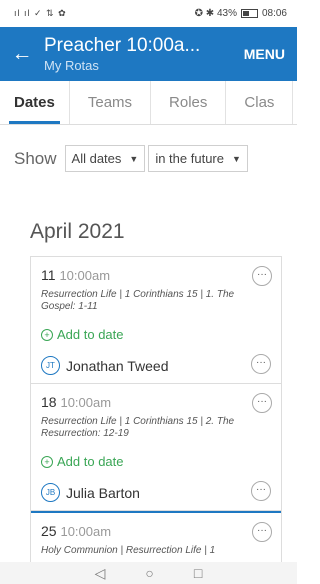 The width and height of the screenshot is (320, 584). I want to click on time-filter-value: in the future, so click(189, 158).